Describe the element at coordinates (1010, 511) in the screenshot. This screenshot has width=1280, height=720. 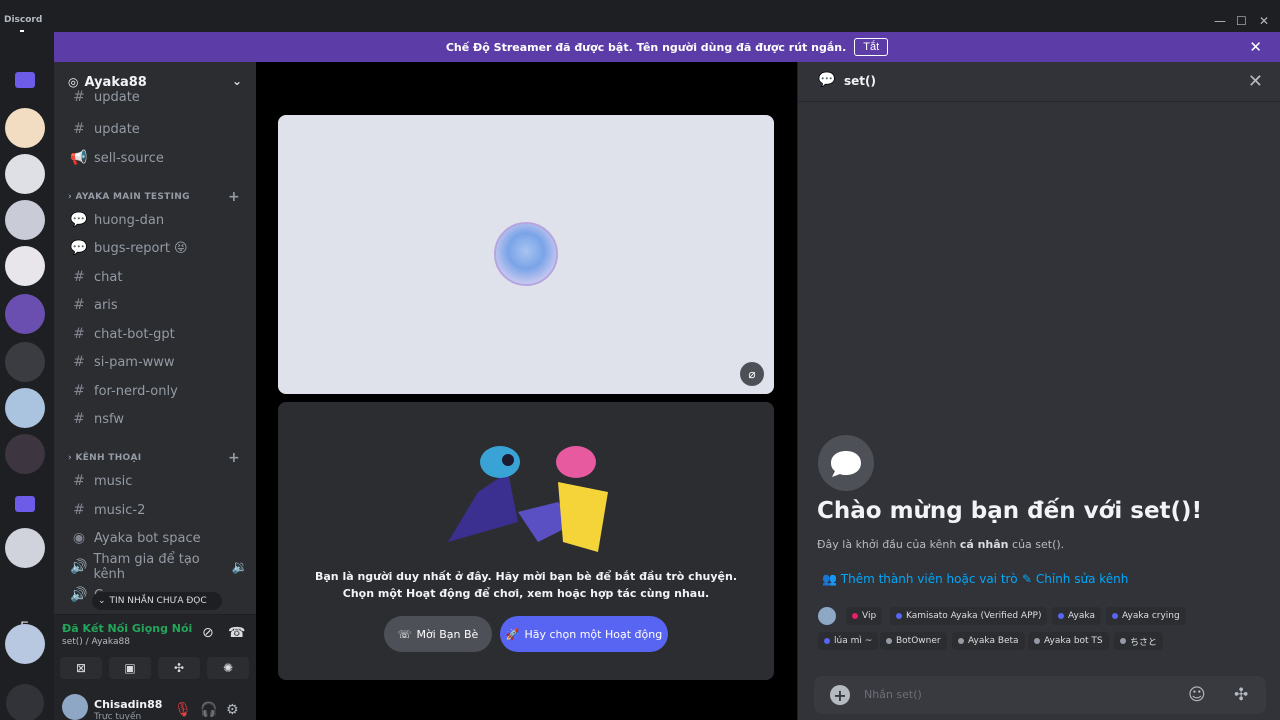
I see `welcome-heading: Chào mừng bạn đến với set()!` at that location.